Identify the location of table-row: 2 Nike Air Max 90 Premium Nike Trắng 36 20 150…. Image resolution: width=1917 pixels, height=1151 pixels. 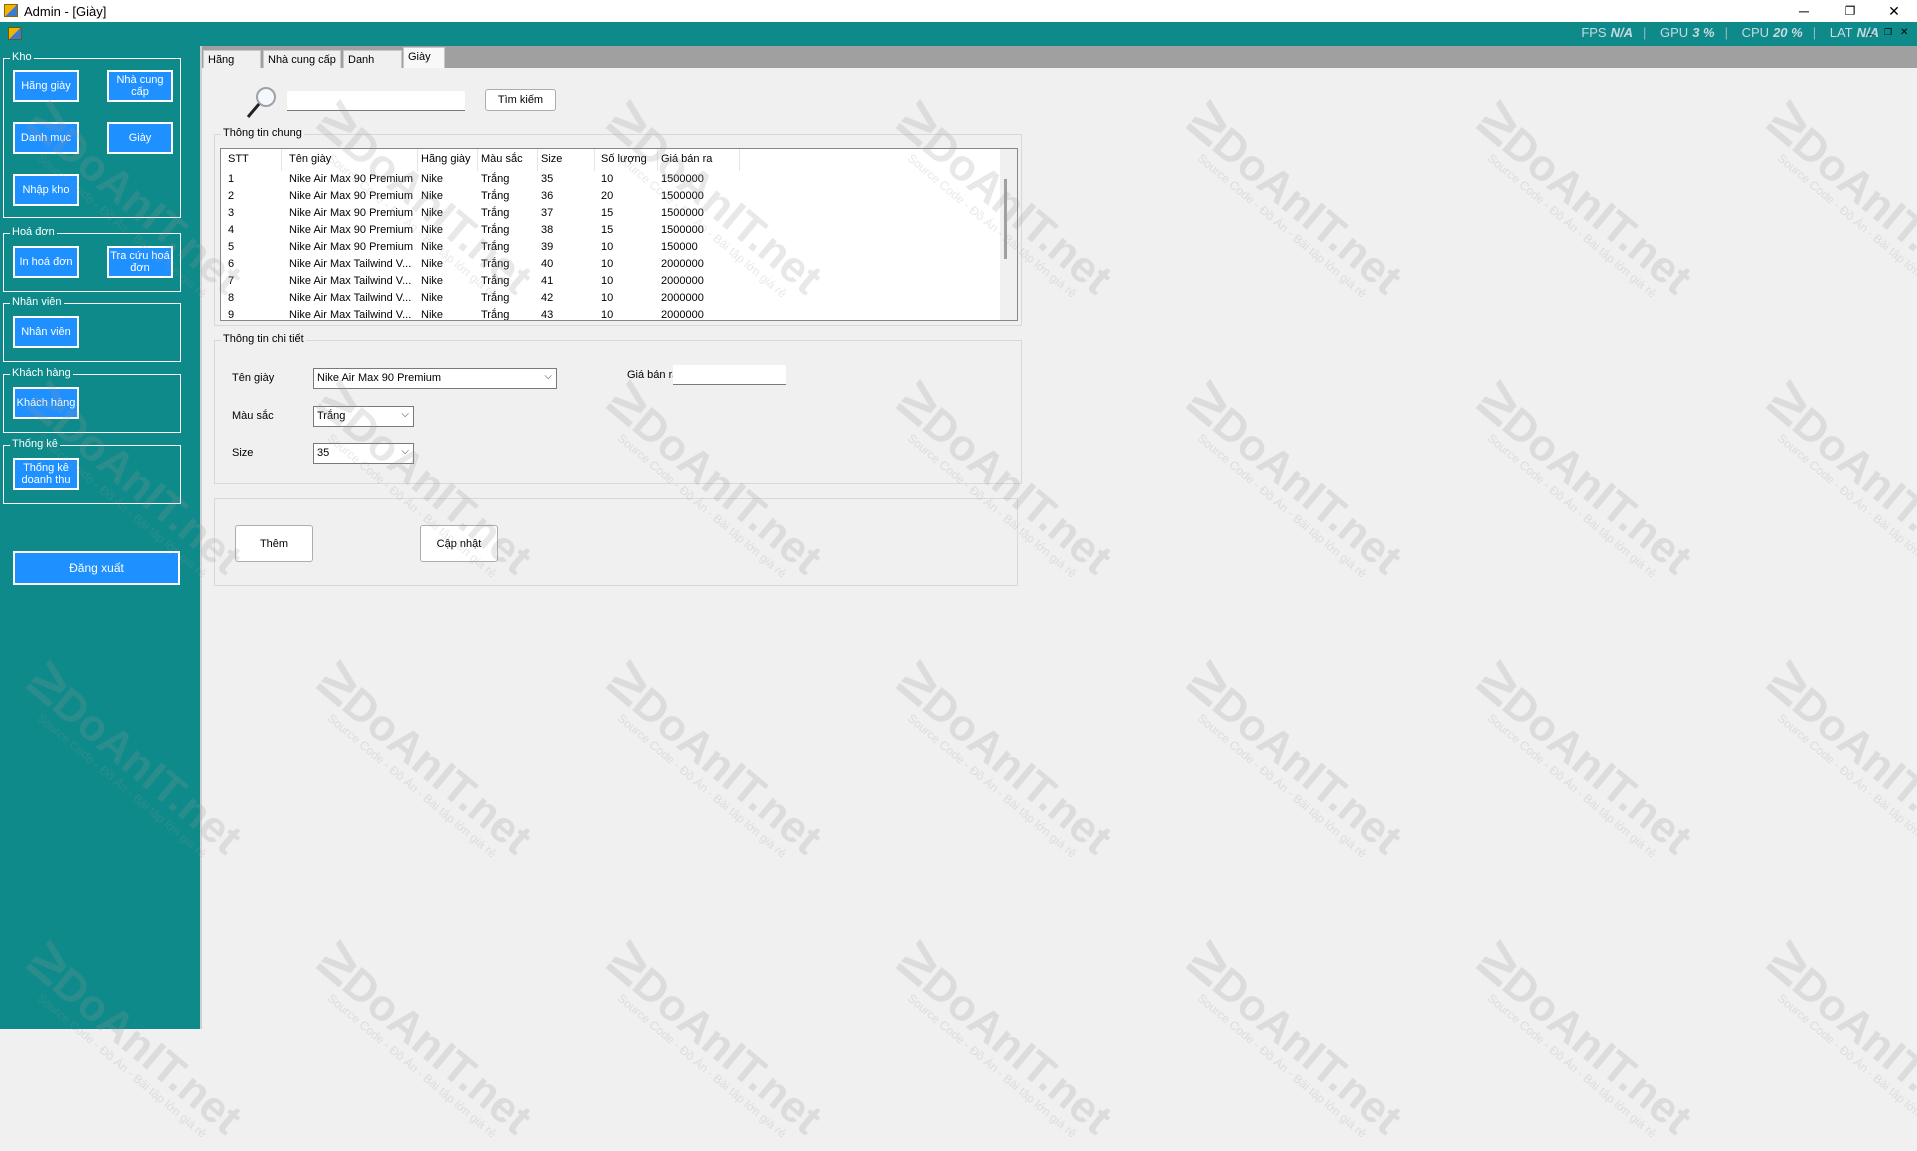
(611, 196).